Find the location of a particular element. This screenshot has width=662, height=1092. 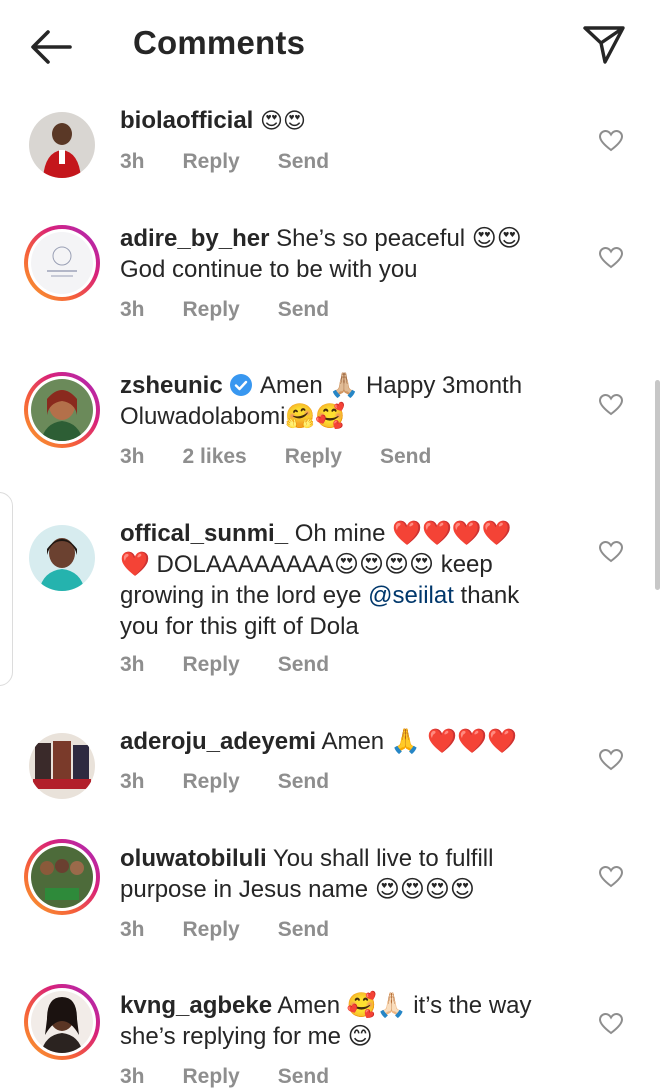

comment-username: offical_sunmi_ is located at coordinates (204, 533).